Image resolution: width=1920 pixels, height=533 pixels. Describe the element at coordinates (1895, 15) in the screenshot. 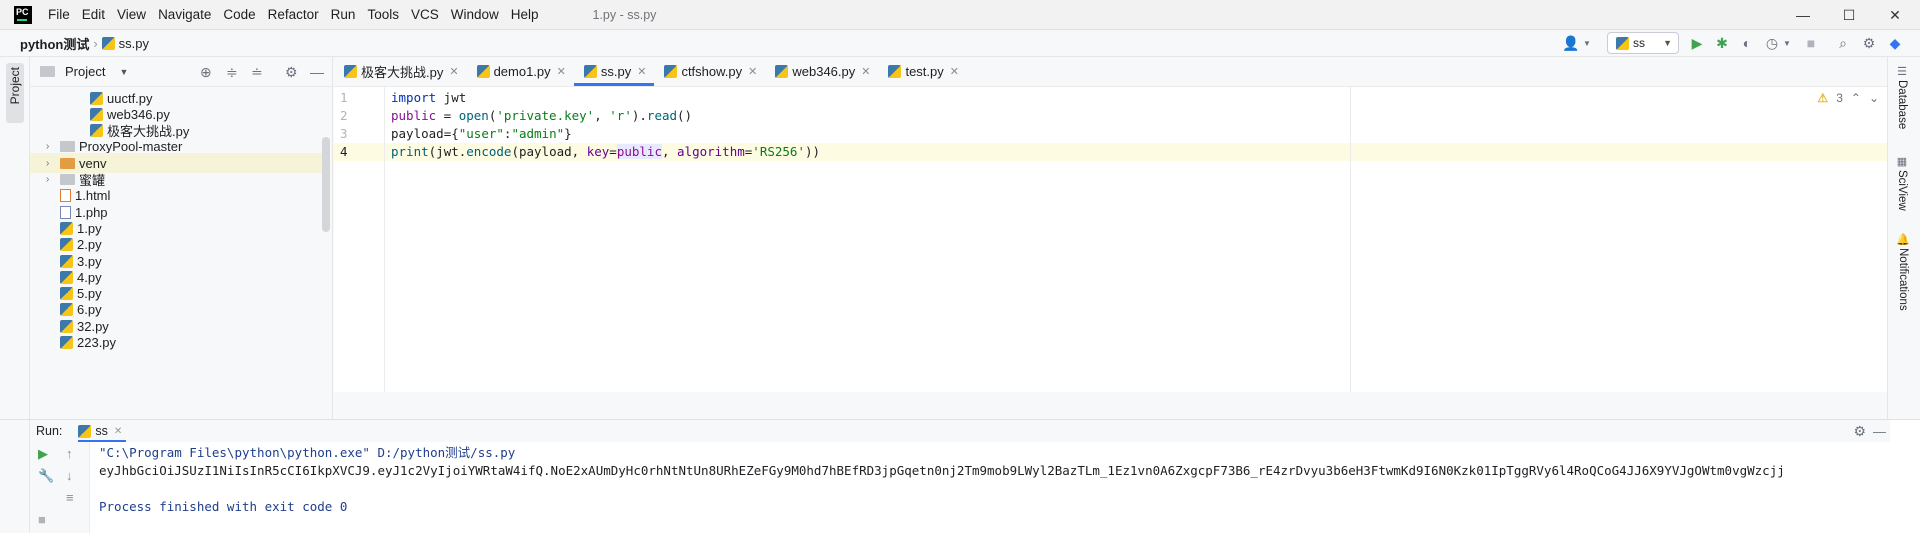

I see `close-button: ✕` at that location.